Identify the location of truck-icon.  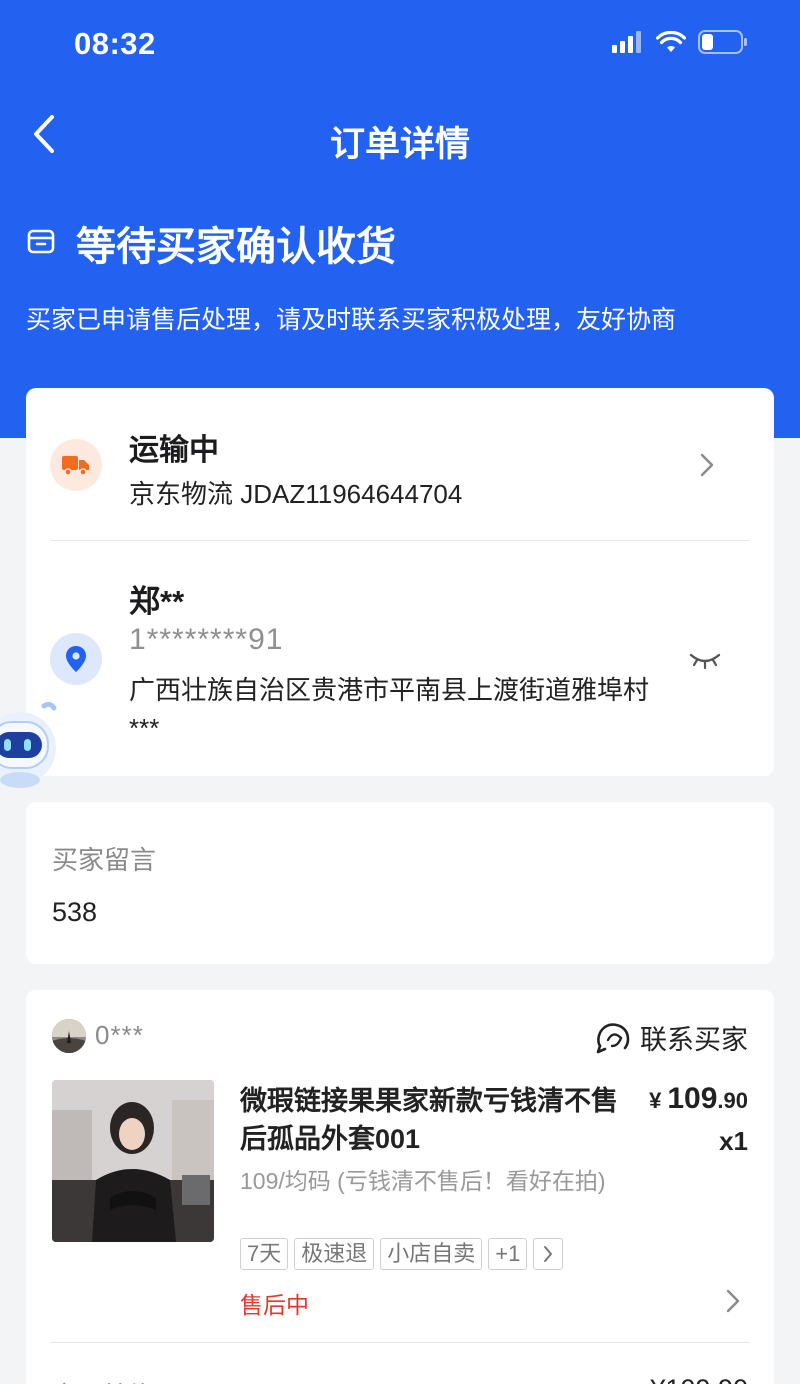
(75, 466).